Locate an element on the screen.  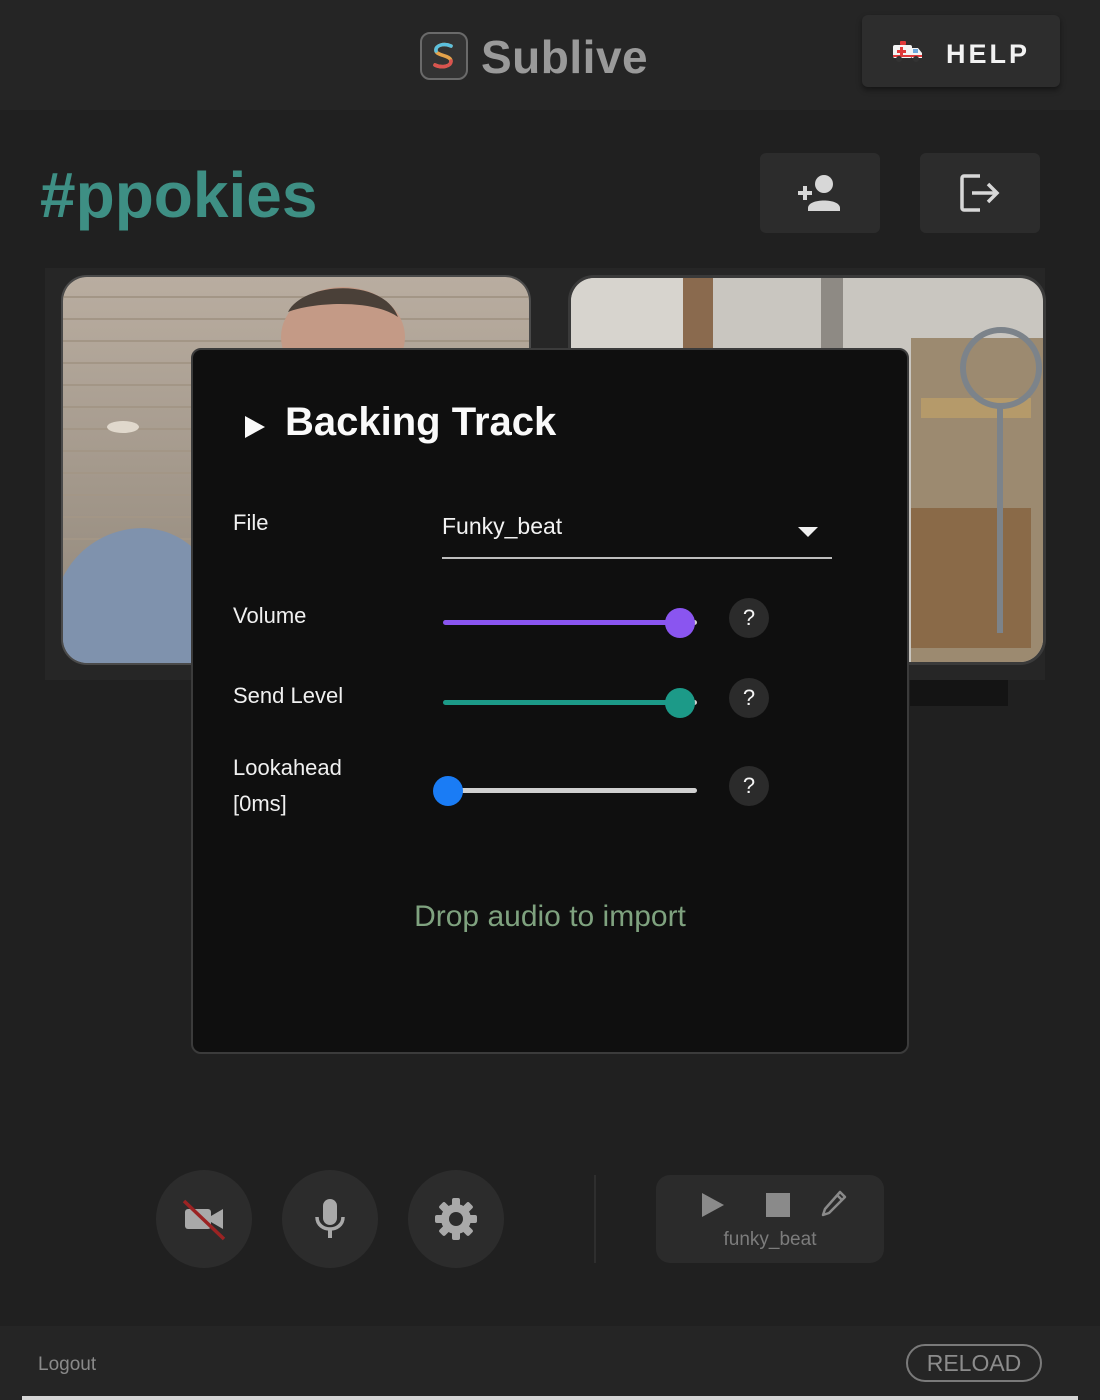
stop-icon is located at coordinates (778, 1205).